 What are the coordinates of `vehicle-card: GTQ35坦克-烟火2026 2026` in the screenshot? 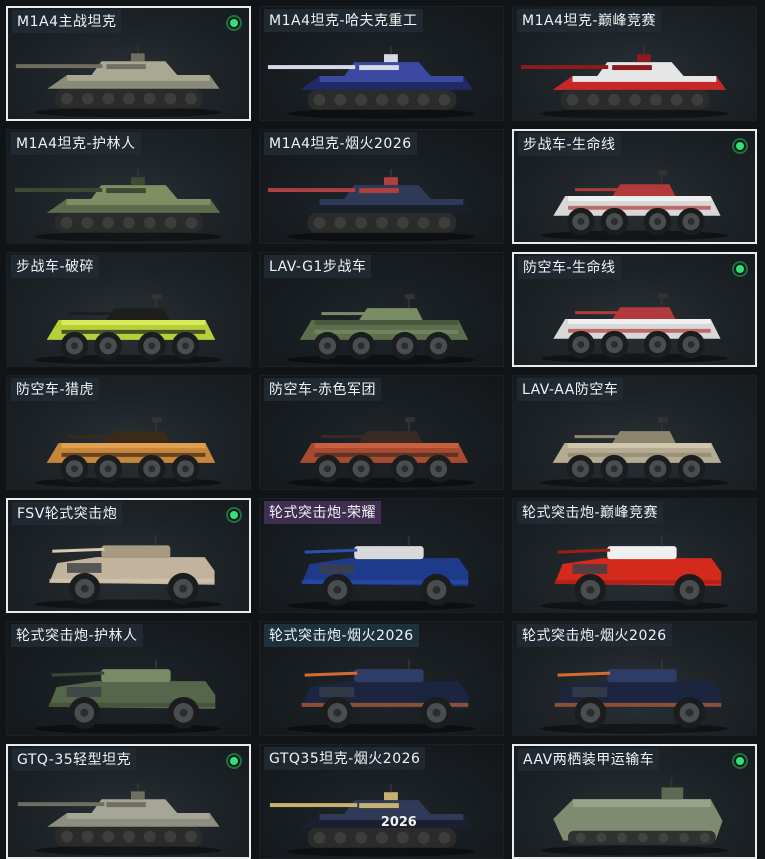 It's located at (381, 801).